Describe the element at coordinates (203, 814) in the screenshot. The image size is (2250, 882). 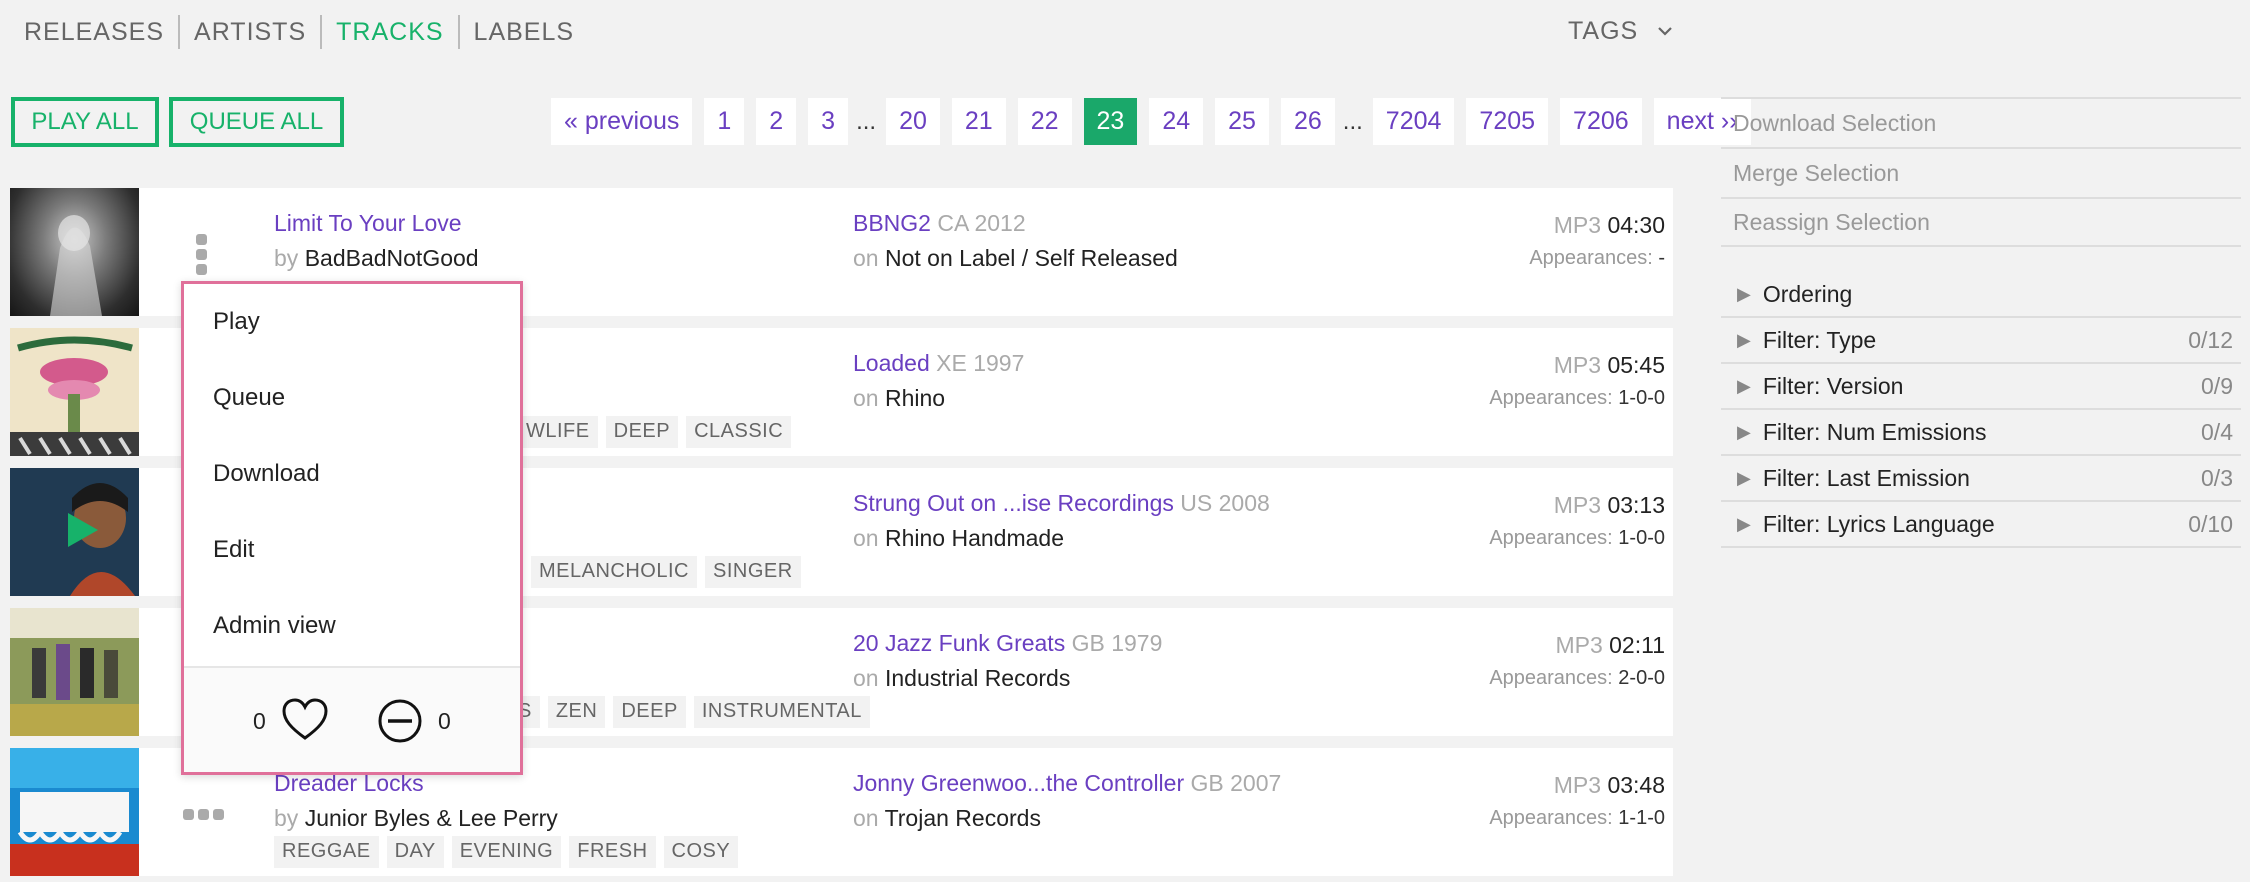
I see `more-horizontal-icon` at that location.